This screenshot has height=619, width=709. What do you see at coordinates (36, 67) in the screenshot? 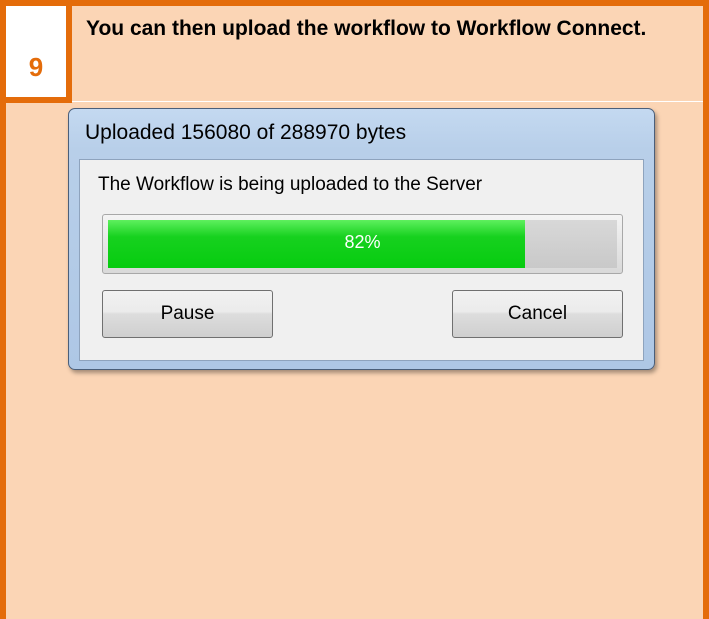
I see `step-number: 9` at bounding box center [36, 67].